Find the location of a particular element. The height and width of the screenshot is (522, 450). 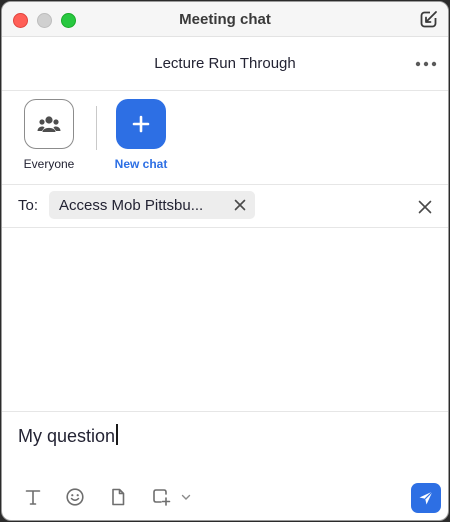

chooser-divider is located at coordinates (96, 128).